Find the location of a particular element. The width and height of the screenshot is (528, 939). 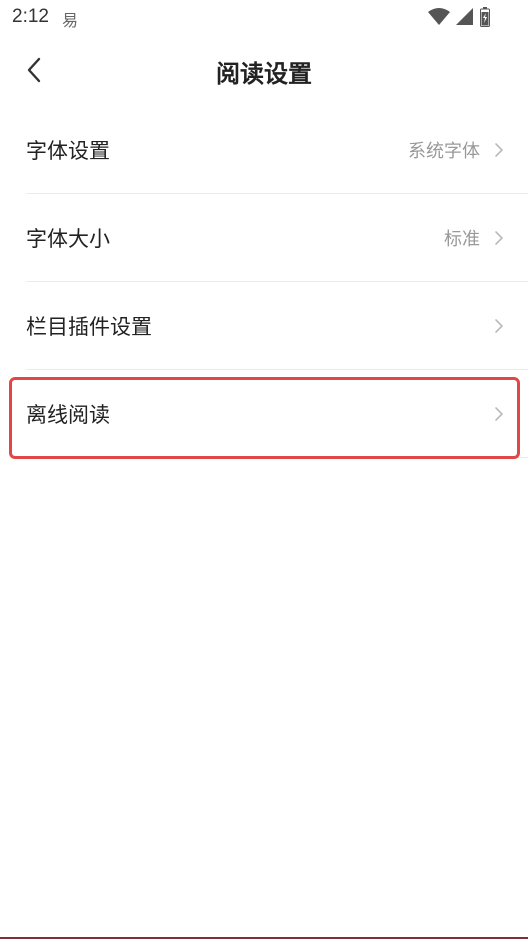

settings-item-font: 字体设置 系统字体 is located at coordinates (264, 150).